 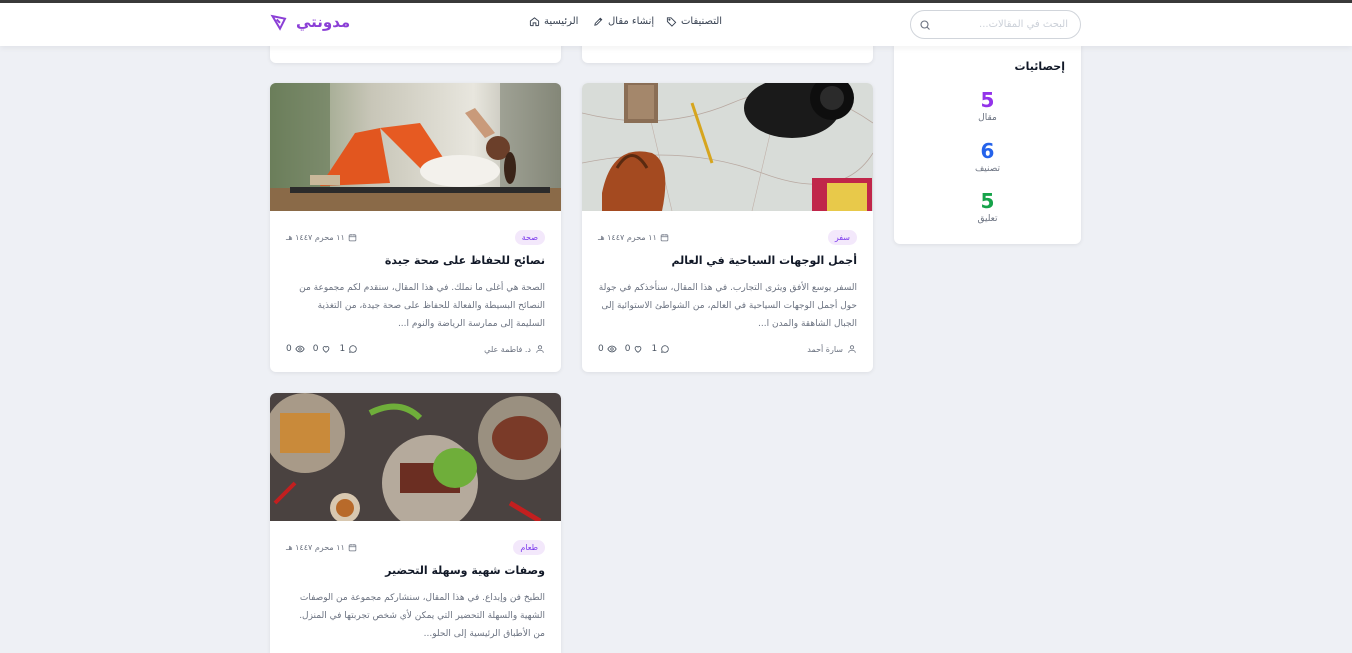 I want to click on site-logo: مدونتي, so click(x=310, y=22).